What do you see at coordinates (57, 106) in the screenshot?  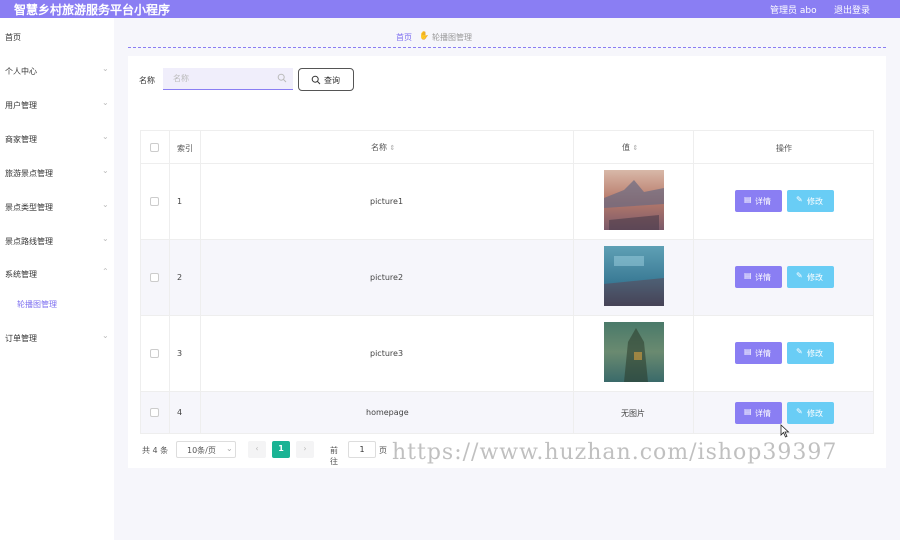 I see `sidebar-item-user-management: 用户管理 ⌄` at bounding box center [57, 106].